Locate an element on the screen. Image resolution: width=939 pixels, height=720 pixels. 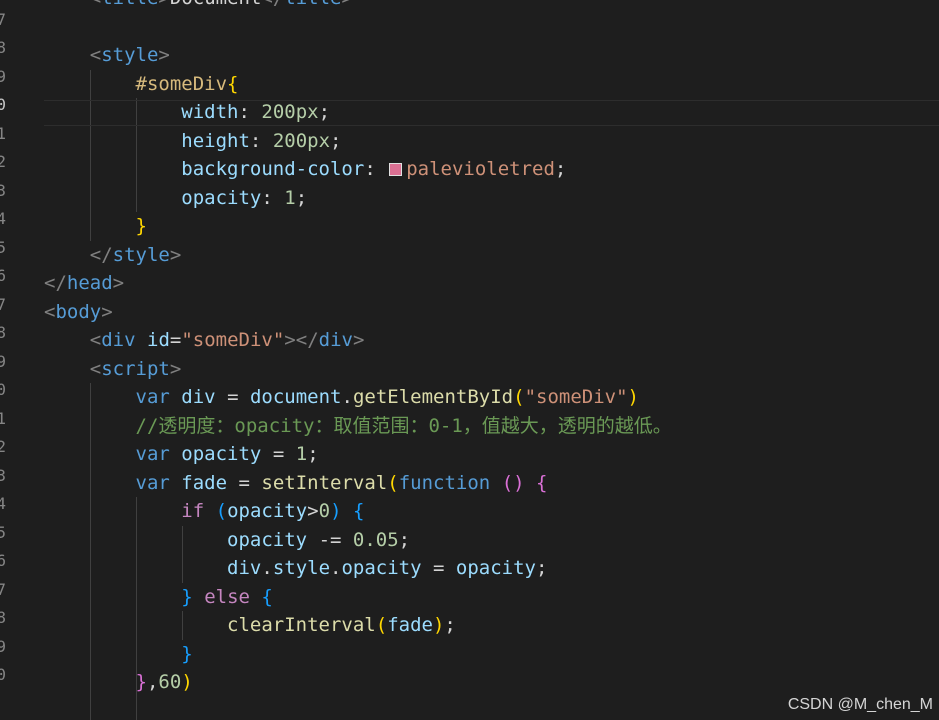
code-token: "someDiv" is located at coordinates (576, 397).